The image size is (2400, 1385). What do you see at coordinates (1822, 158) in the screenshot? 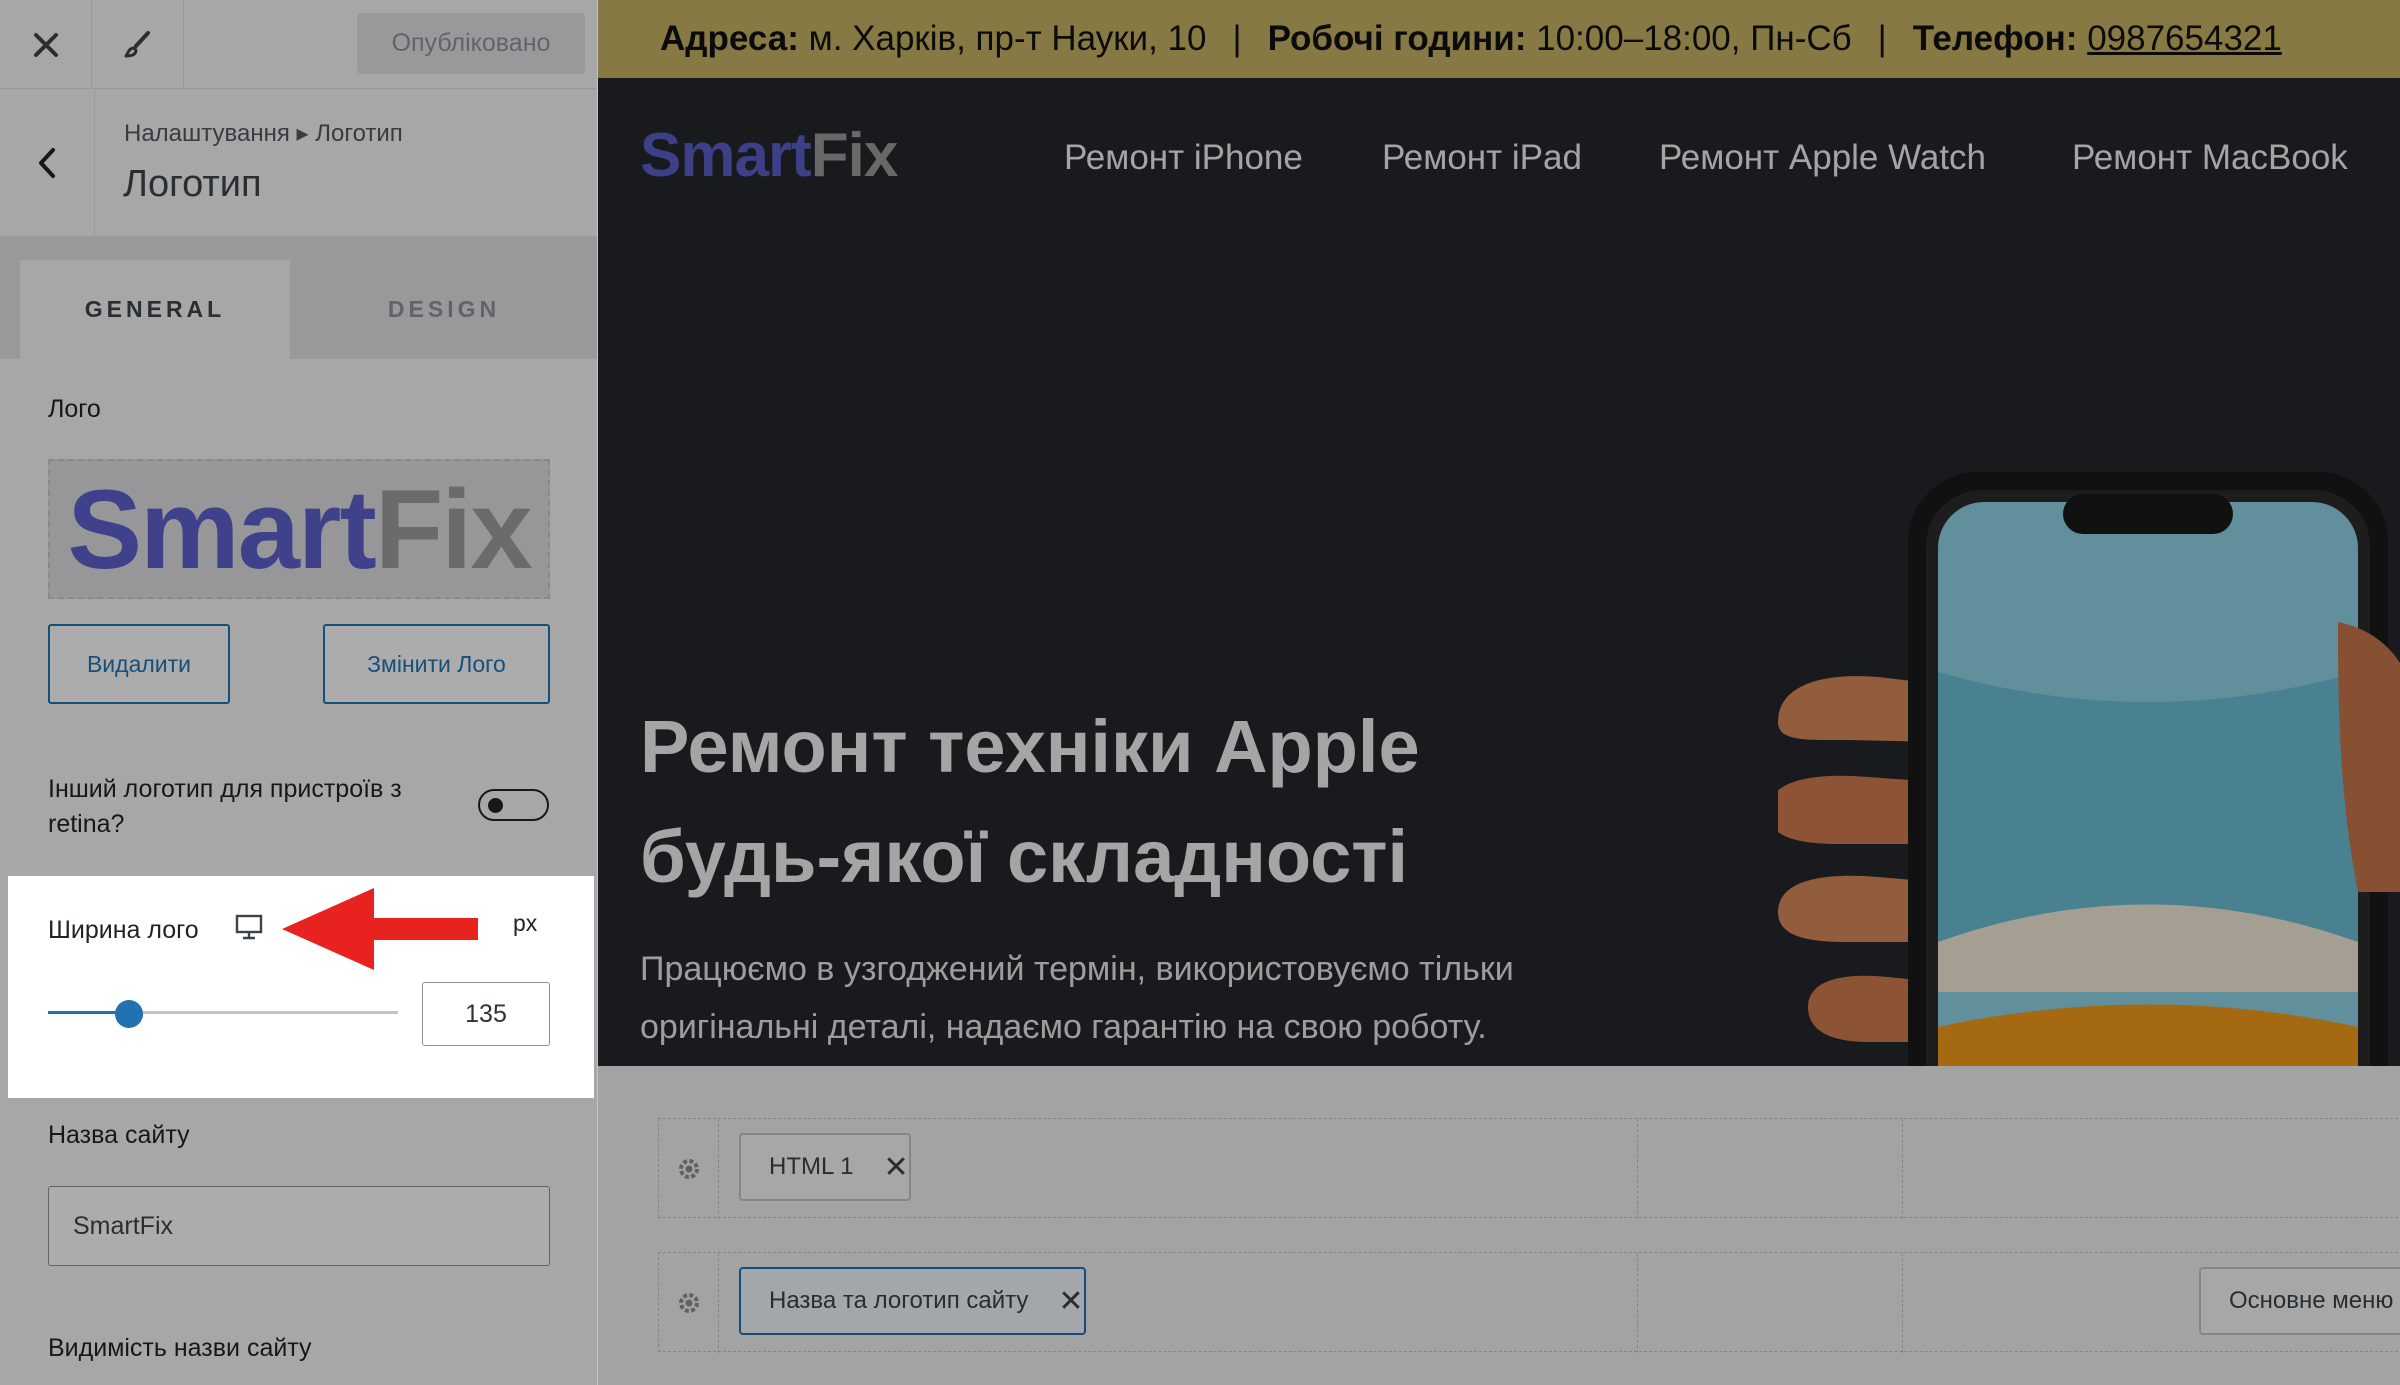
I see `nav-item-apple-watch: Ремонт Apple Watch` at bounding box center [1822, 158].